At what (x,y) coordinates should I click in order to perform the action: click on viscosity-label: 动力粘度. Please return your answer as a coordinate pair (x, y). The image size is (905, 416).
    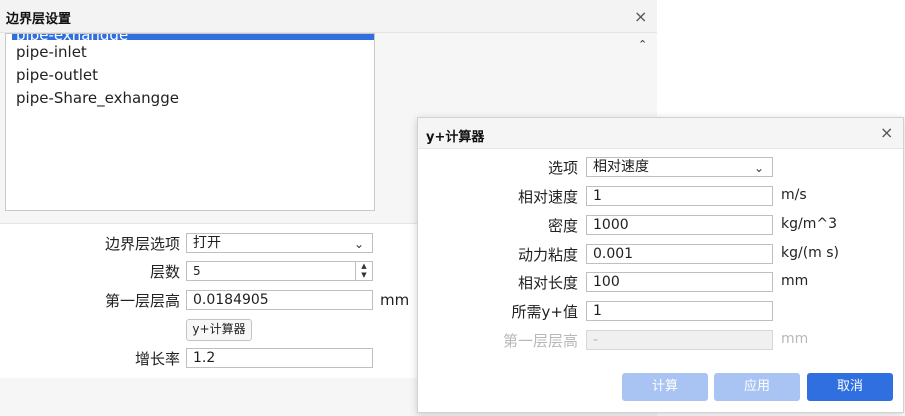
    Looking at the image, I should click on (547, 255).